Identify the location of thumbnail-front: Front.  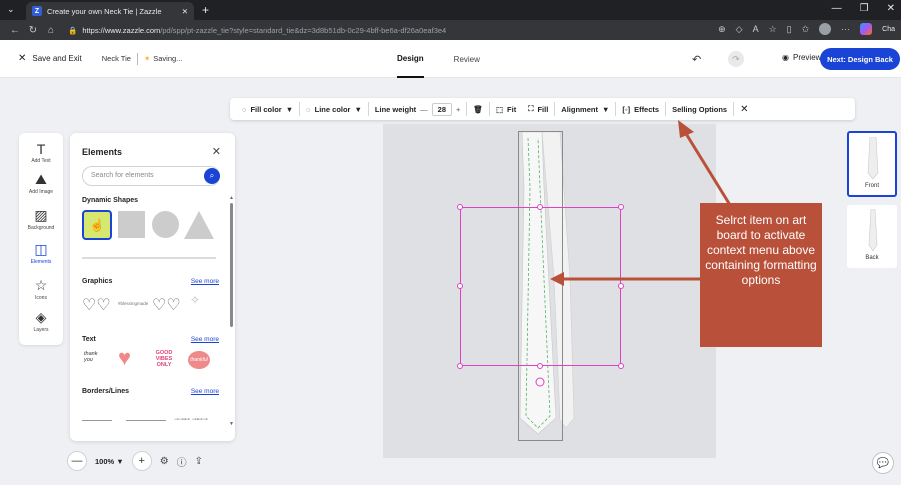
(872, 164).